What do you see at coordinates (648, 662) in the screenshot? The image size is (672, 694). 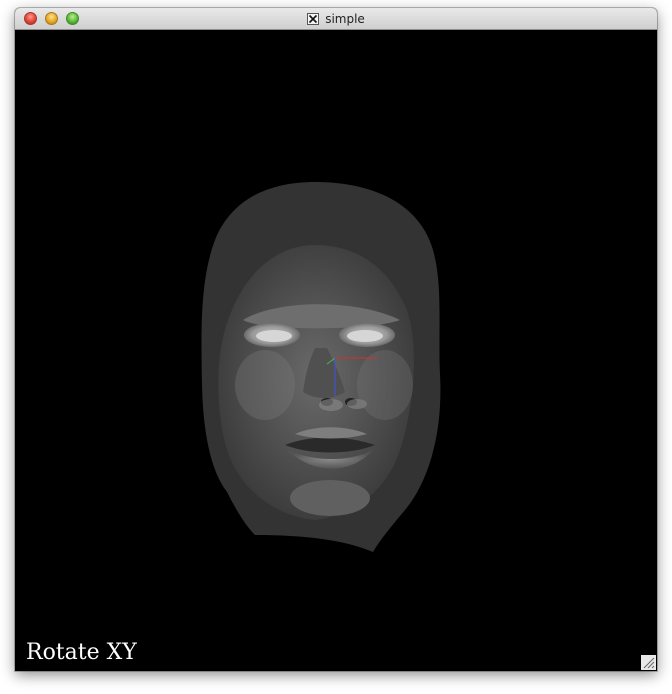 I see `resize-grip-icon` at bounding box center [648, 662].